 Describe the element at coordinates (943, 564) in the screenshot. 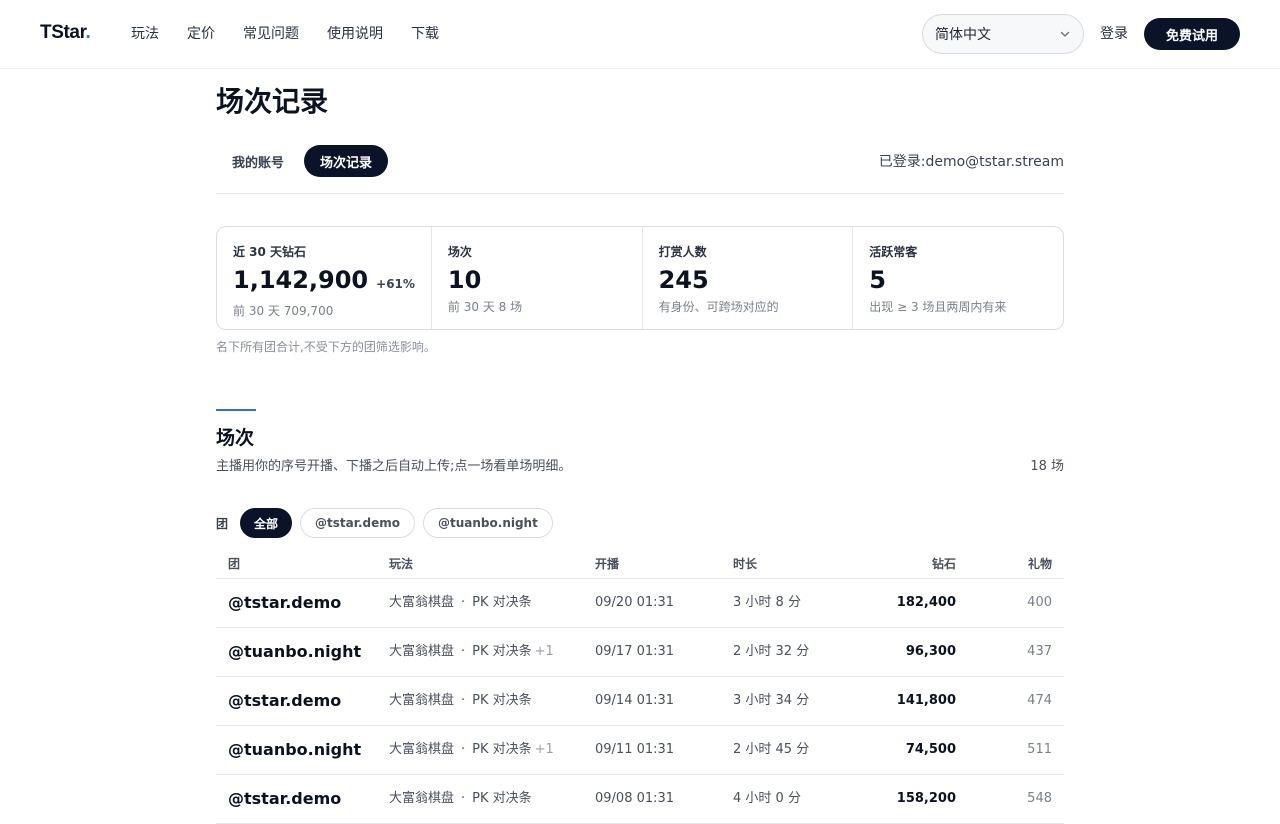

I see `column-header-diamonds: 钻石` at that location.